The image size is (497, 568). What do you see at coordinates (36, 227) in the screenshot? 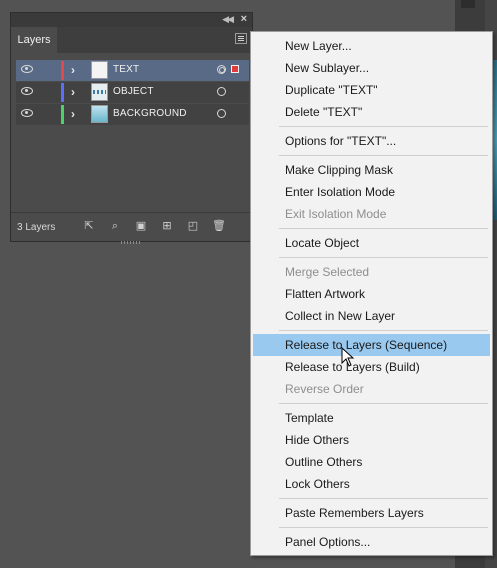
I see `layer-count: 3 Layers` at bounding box center [36, 227].